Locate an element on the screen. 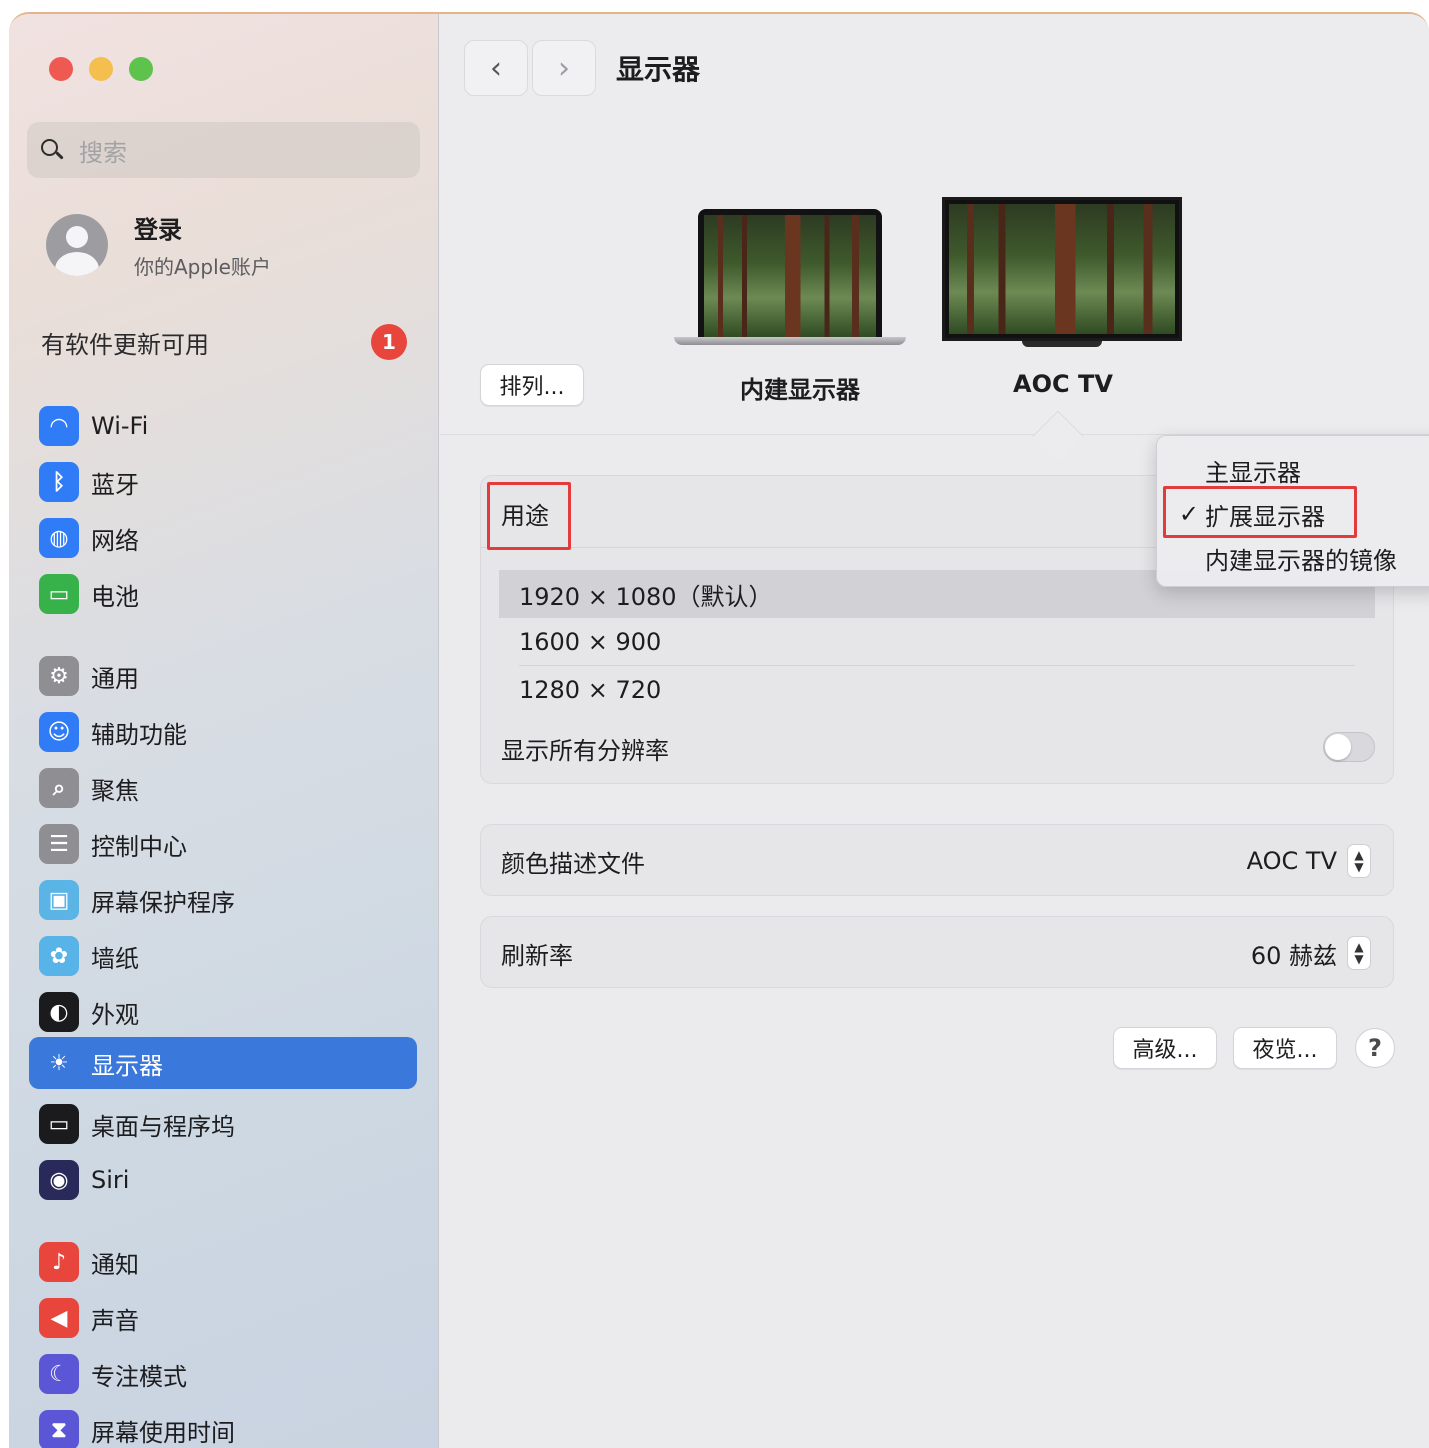 This screenshot has height=1448, width=1429. avatar is located at coordinates (77, 245).